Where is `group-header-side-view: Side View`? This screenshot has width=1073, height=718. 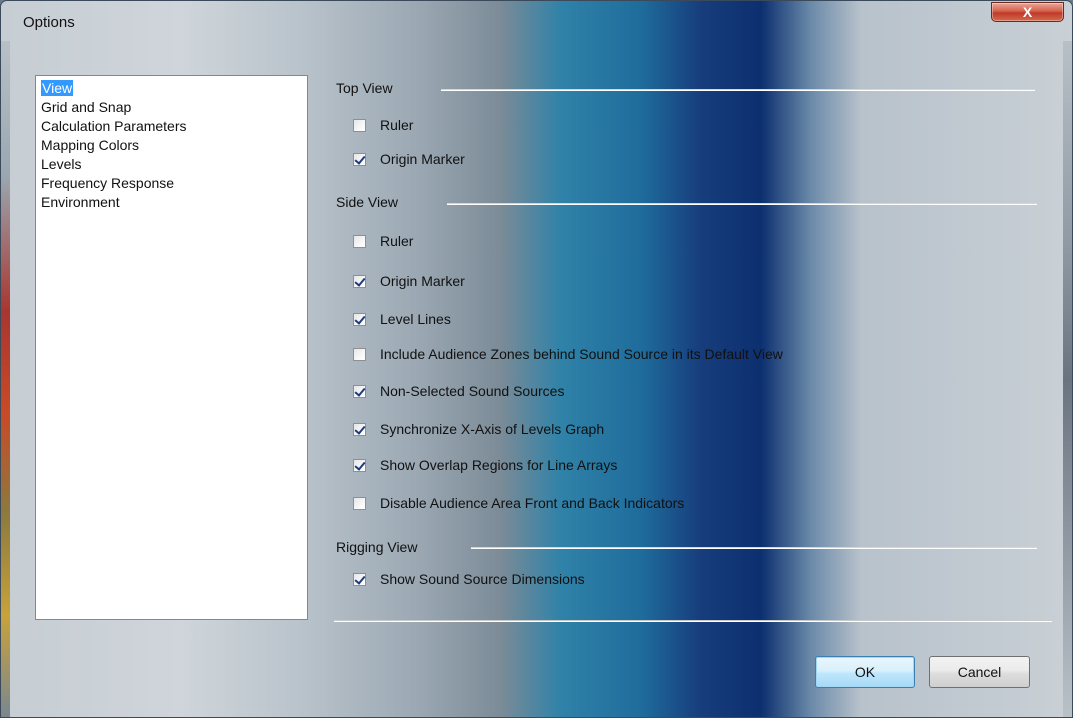 group-header-side-view: Side View is located at coordinates (367, 202).